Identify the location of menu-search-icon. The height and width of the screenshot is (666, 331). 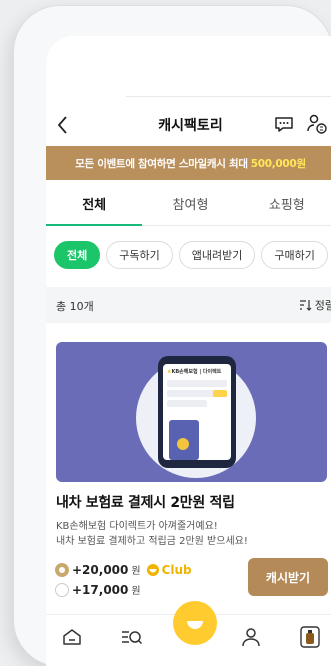
(132, 637).